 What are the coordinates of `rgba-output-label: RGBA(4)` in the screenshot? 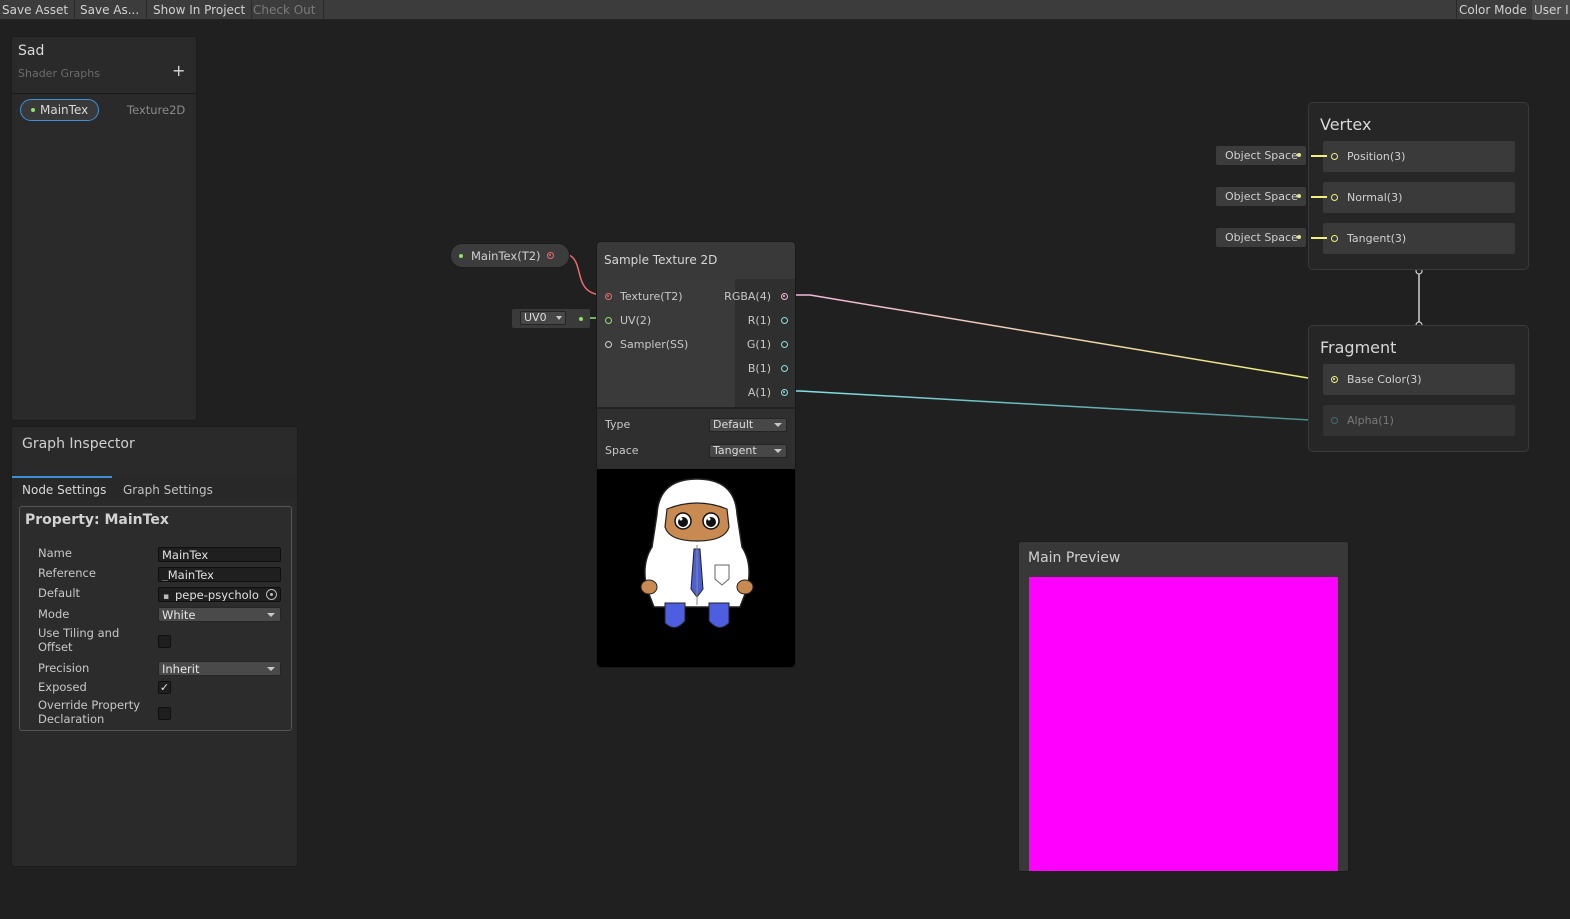 It's located at (747, 296).